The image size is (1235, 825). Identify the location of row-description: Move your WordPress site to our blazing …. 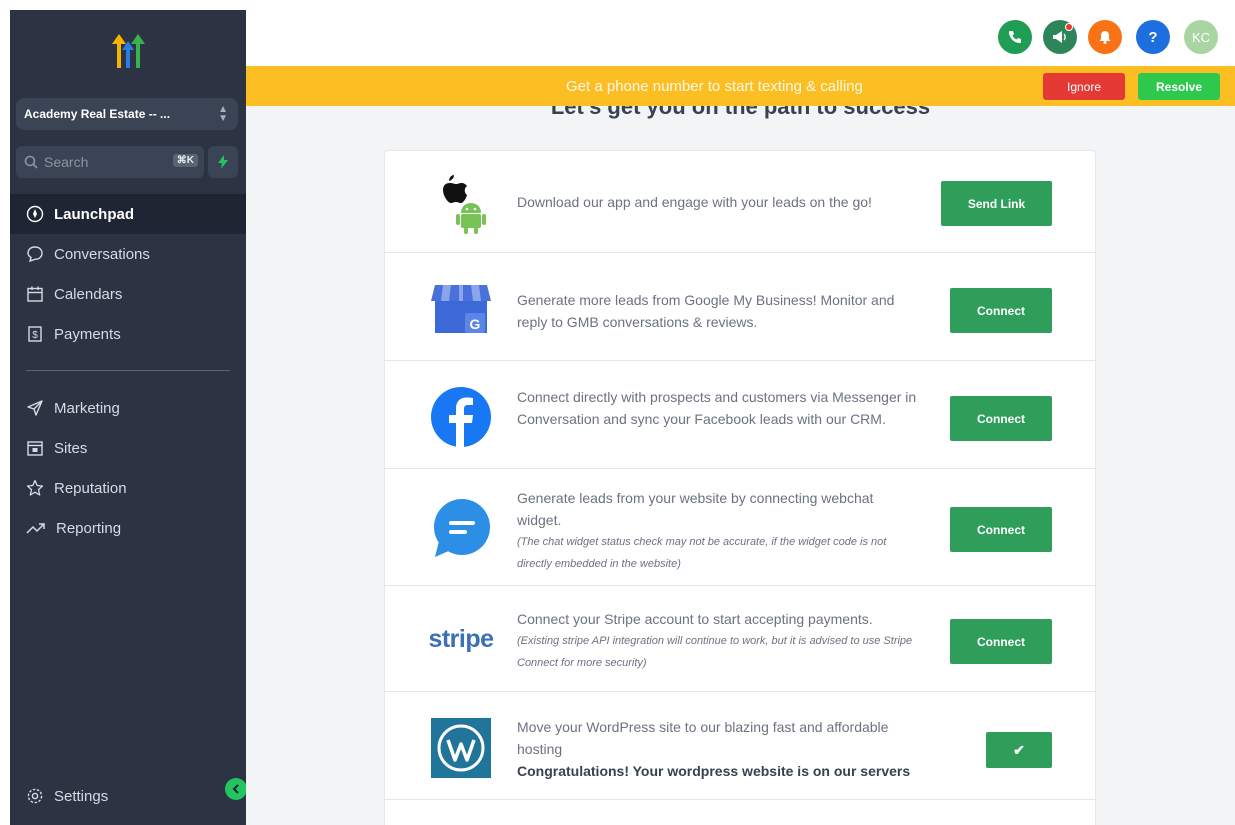
(717, 749).